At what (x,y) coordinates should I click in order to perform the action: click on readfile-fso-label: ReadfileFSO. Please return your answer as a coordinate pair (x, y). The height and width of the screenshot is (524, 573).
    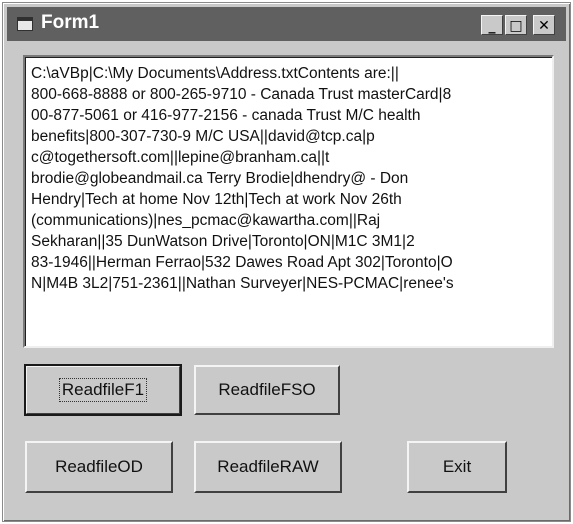
    Looking at the image, I should click on (267, 389).